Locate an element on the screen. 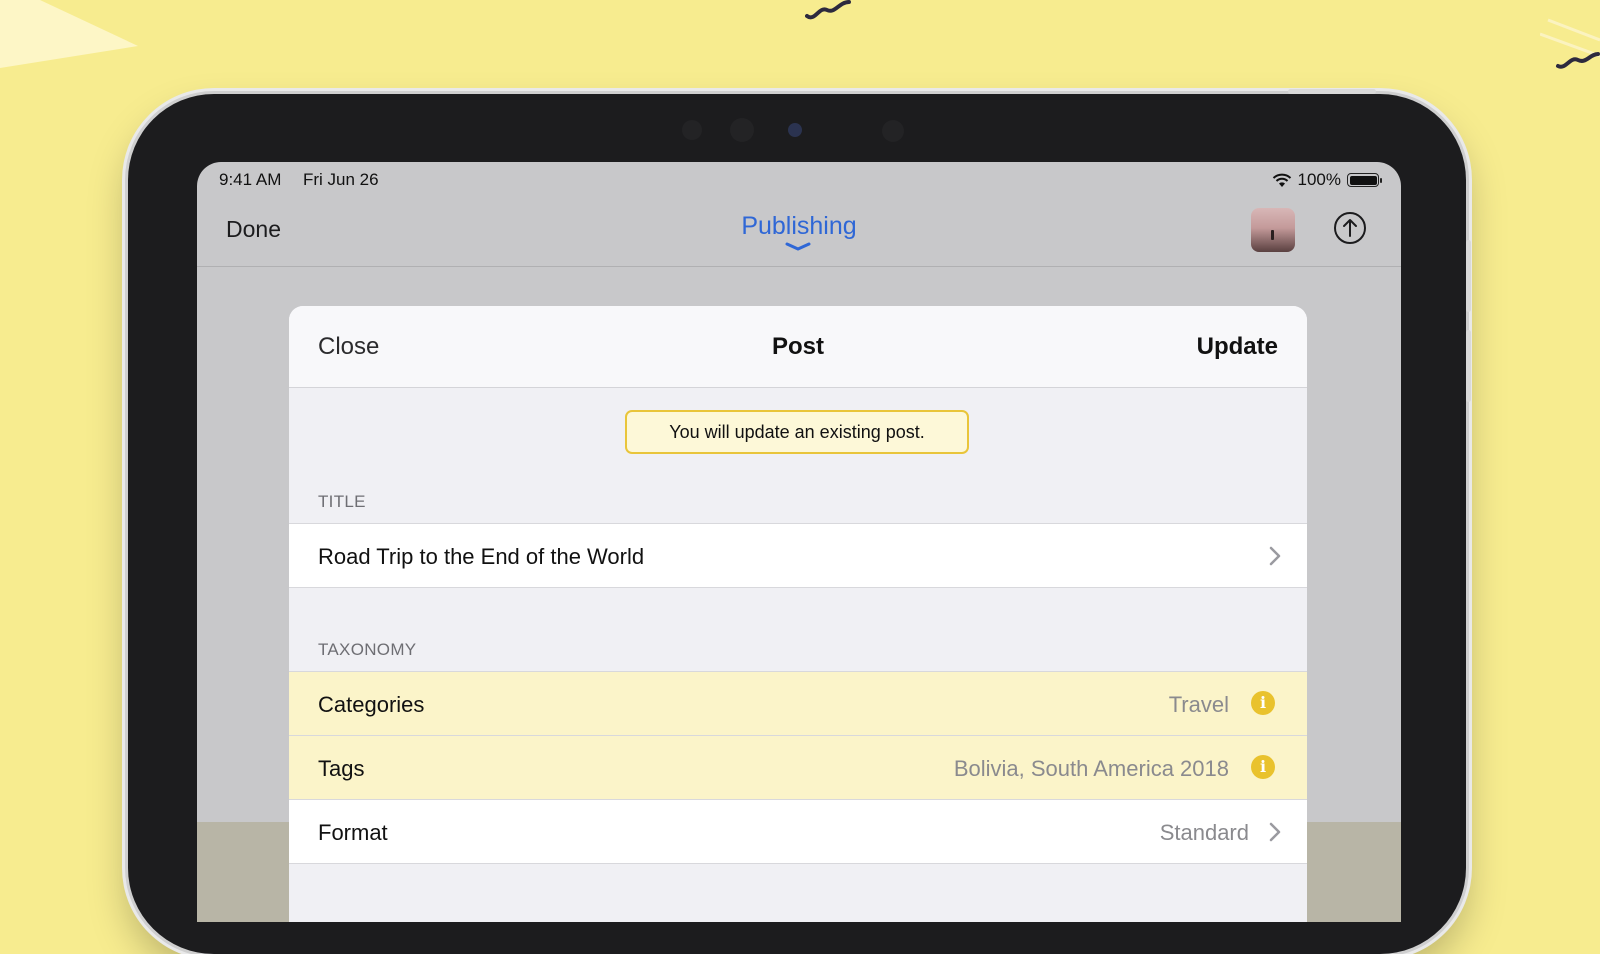 Image resolution: width=1600 pixels, height=954 pixels. sheet-header: Close Post Update is located at coordinates (798, 347).